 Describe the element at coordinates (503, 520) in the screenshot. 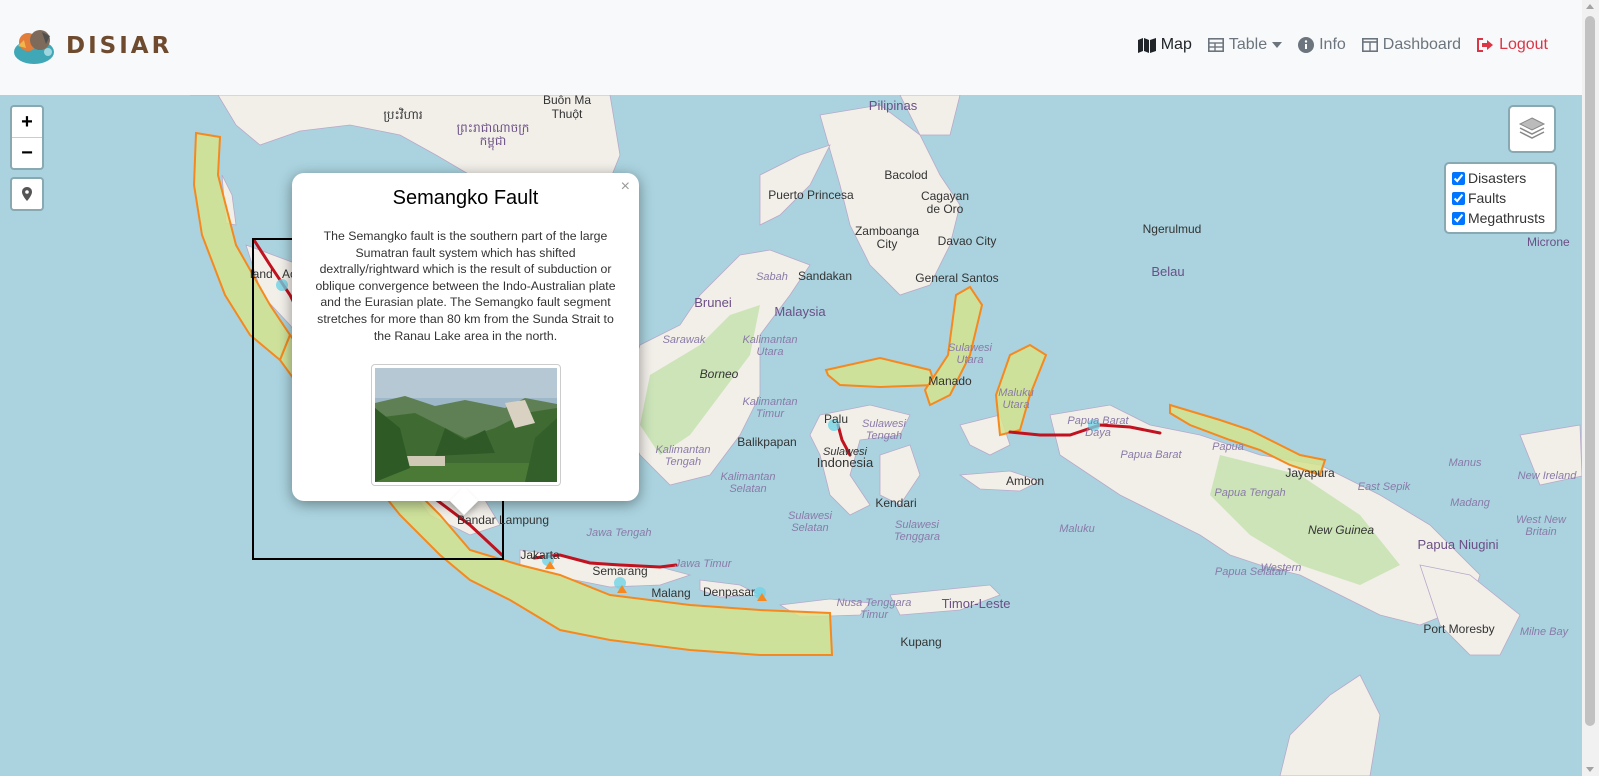

I see `label-bandar-lampung: Bandar Lampung` at that location.